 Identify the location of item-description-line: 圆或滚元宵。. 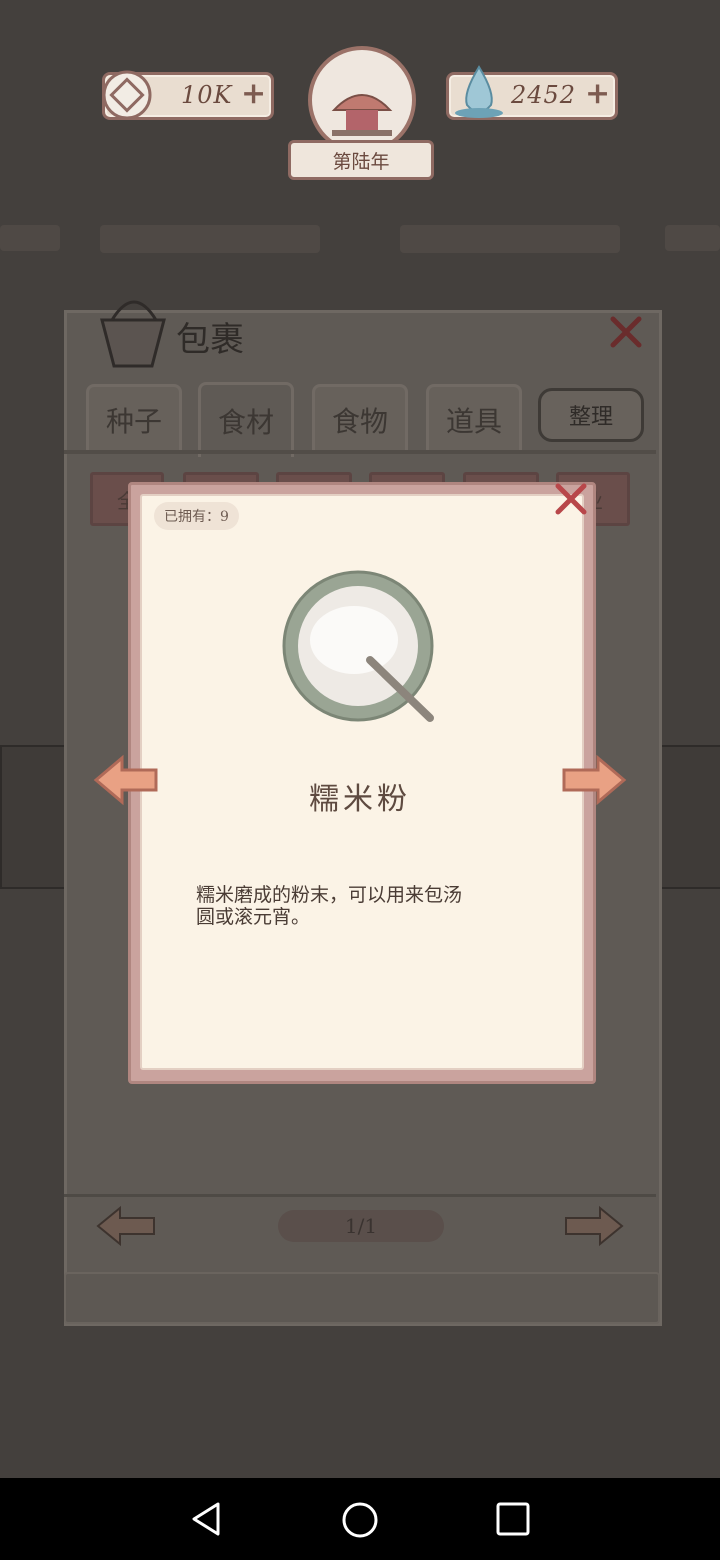
(253, 917).